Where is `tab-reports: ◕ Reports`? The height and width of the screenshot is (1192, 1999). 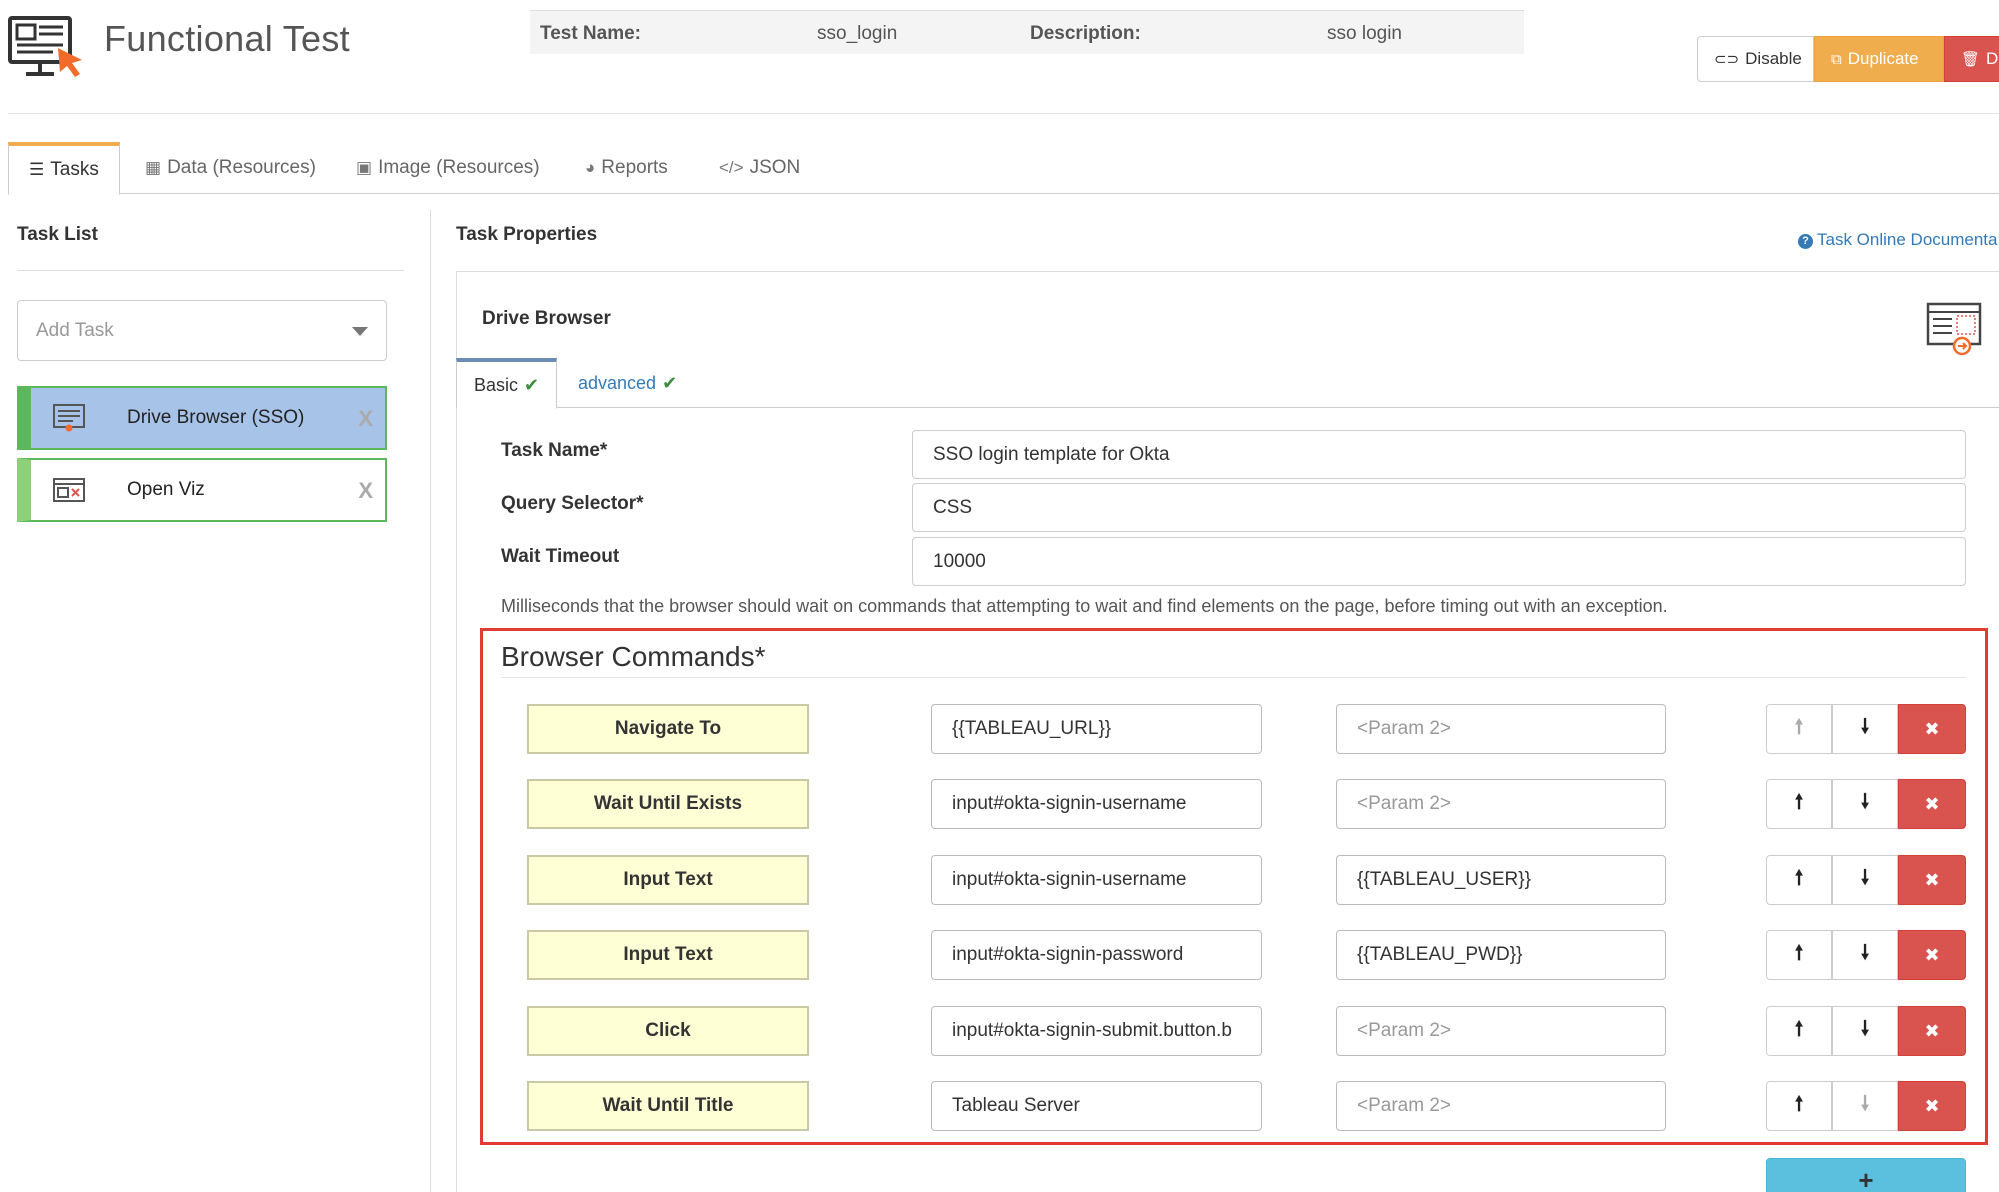 tab-reports: ◕ Reports is located at coordinates (626, 168).